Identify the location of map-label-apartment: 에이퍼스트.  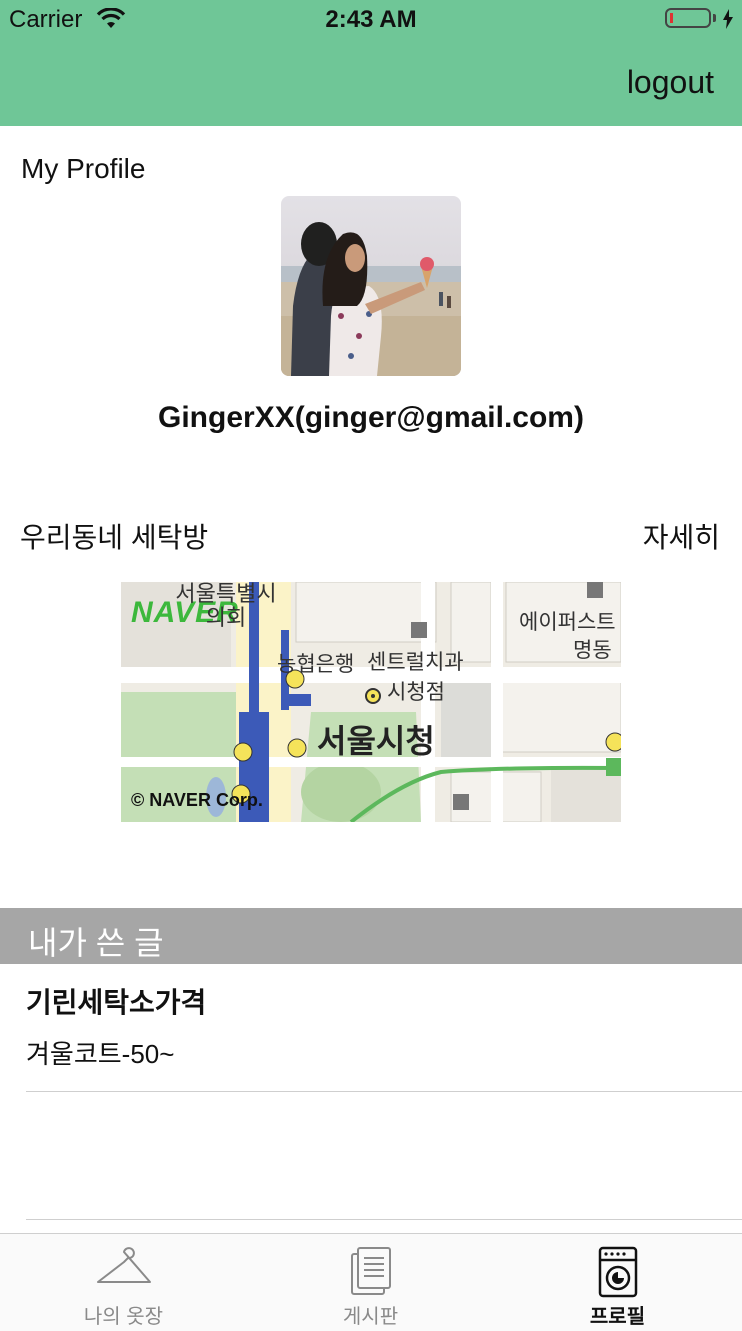
(567, 622).